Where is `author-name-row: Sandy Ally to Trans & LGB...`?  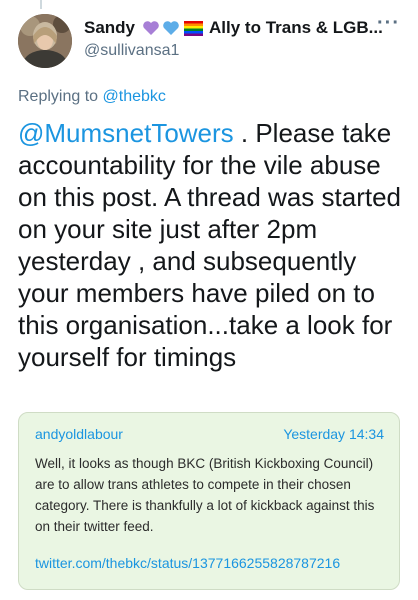 author-name-row: Sandy Ally to Trans & LGB... is located at coordinates (233, 28).